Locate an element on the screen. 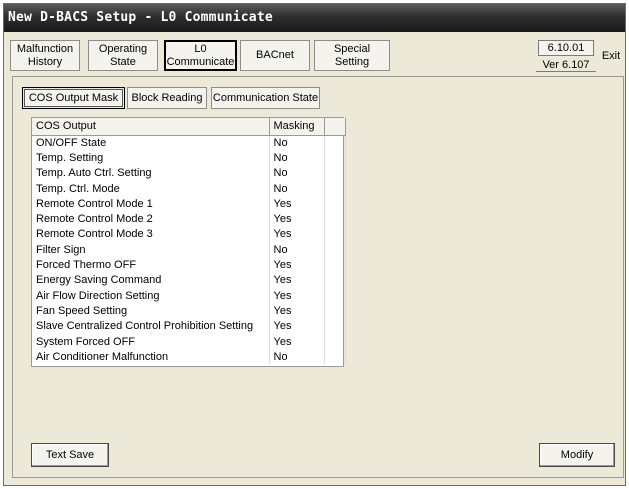 The image size is (629, 489). column-header-empty is located at coordinates (335, 127).